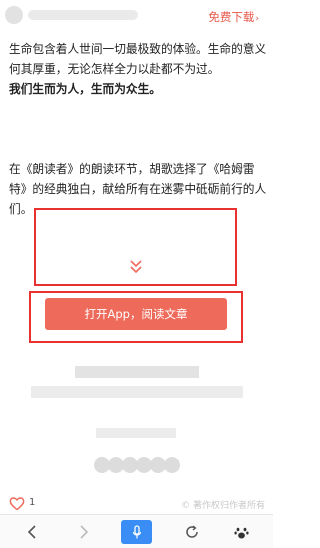 The width and height of the screenshot is (320, 548). I want to click on like-count: 1, so click(32, 502).